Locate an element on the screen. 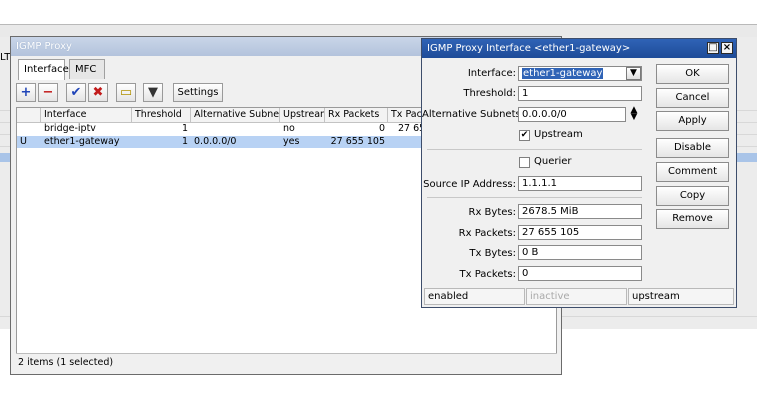  row-upstream: no is located at coordinates (289, 128).